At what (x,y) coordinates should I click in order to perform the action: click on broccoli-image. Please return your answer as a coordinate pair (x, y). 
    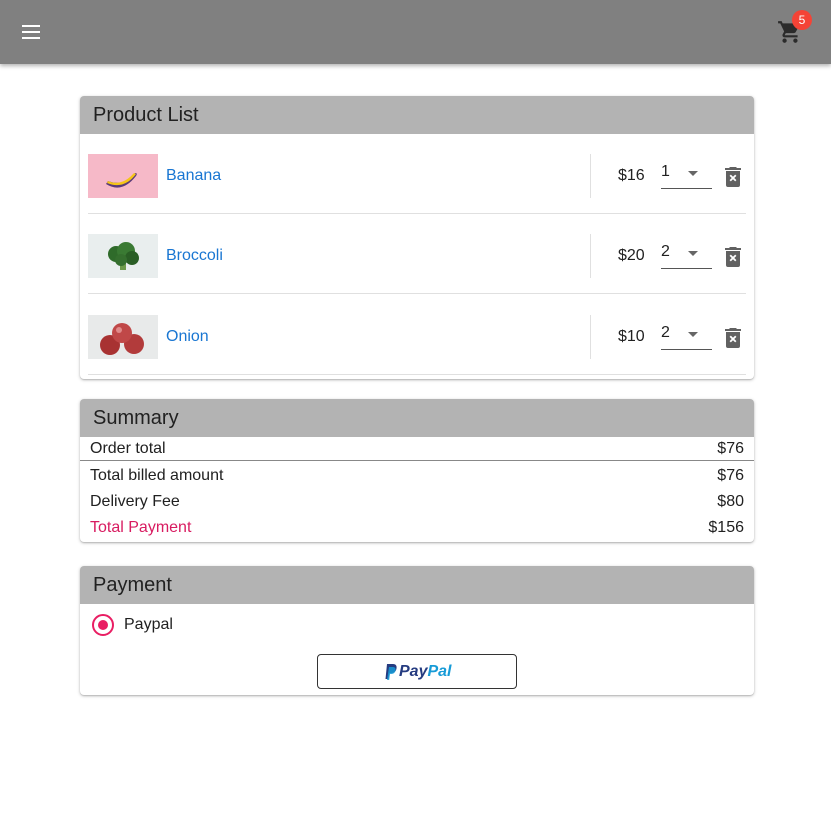
    Looking at the image, I should click on (123, 256).